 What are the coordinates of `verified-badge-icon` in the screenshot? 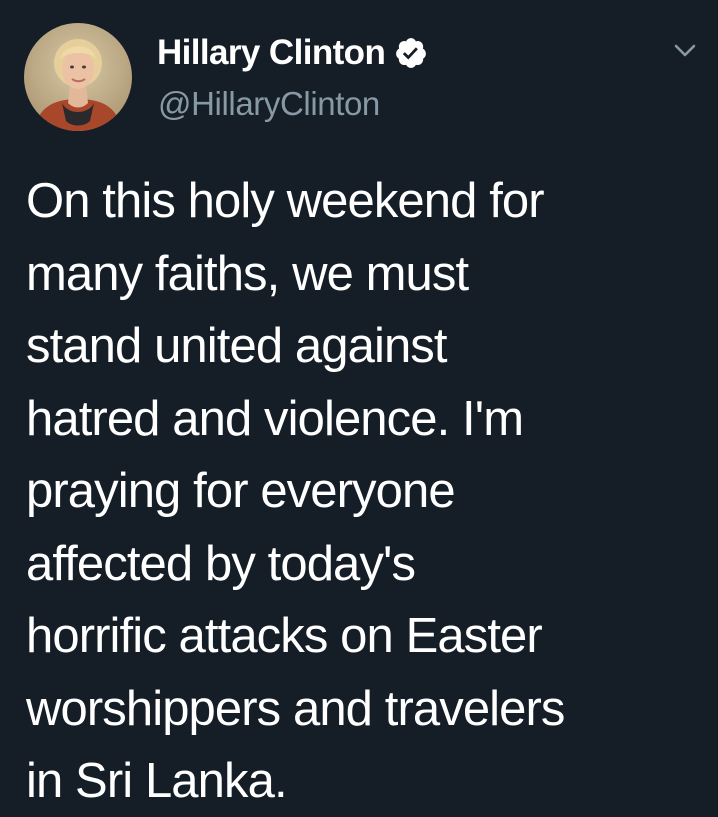 It's located at (411, 53).